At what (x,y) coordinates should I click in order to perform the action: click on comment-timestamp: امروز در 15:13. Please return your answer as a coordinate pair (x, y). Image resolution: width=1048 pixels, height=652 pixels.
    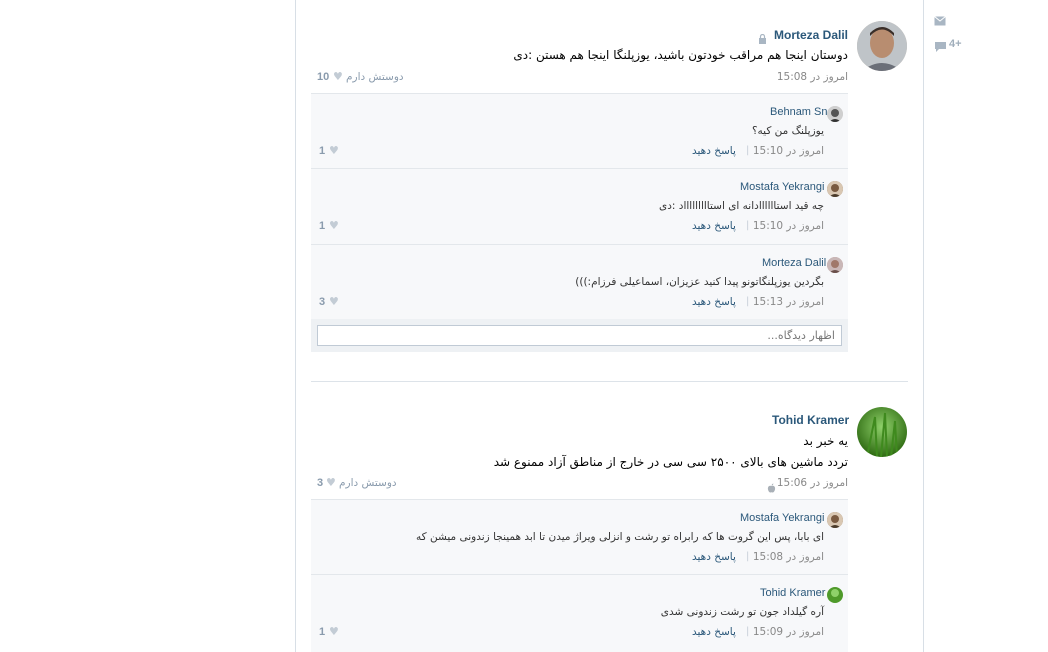
    Looking at the image, I should click on (788, 302).